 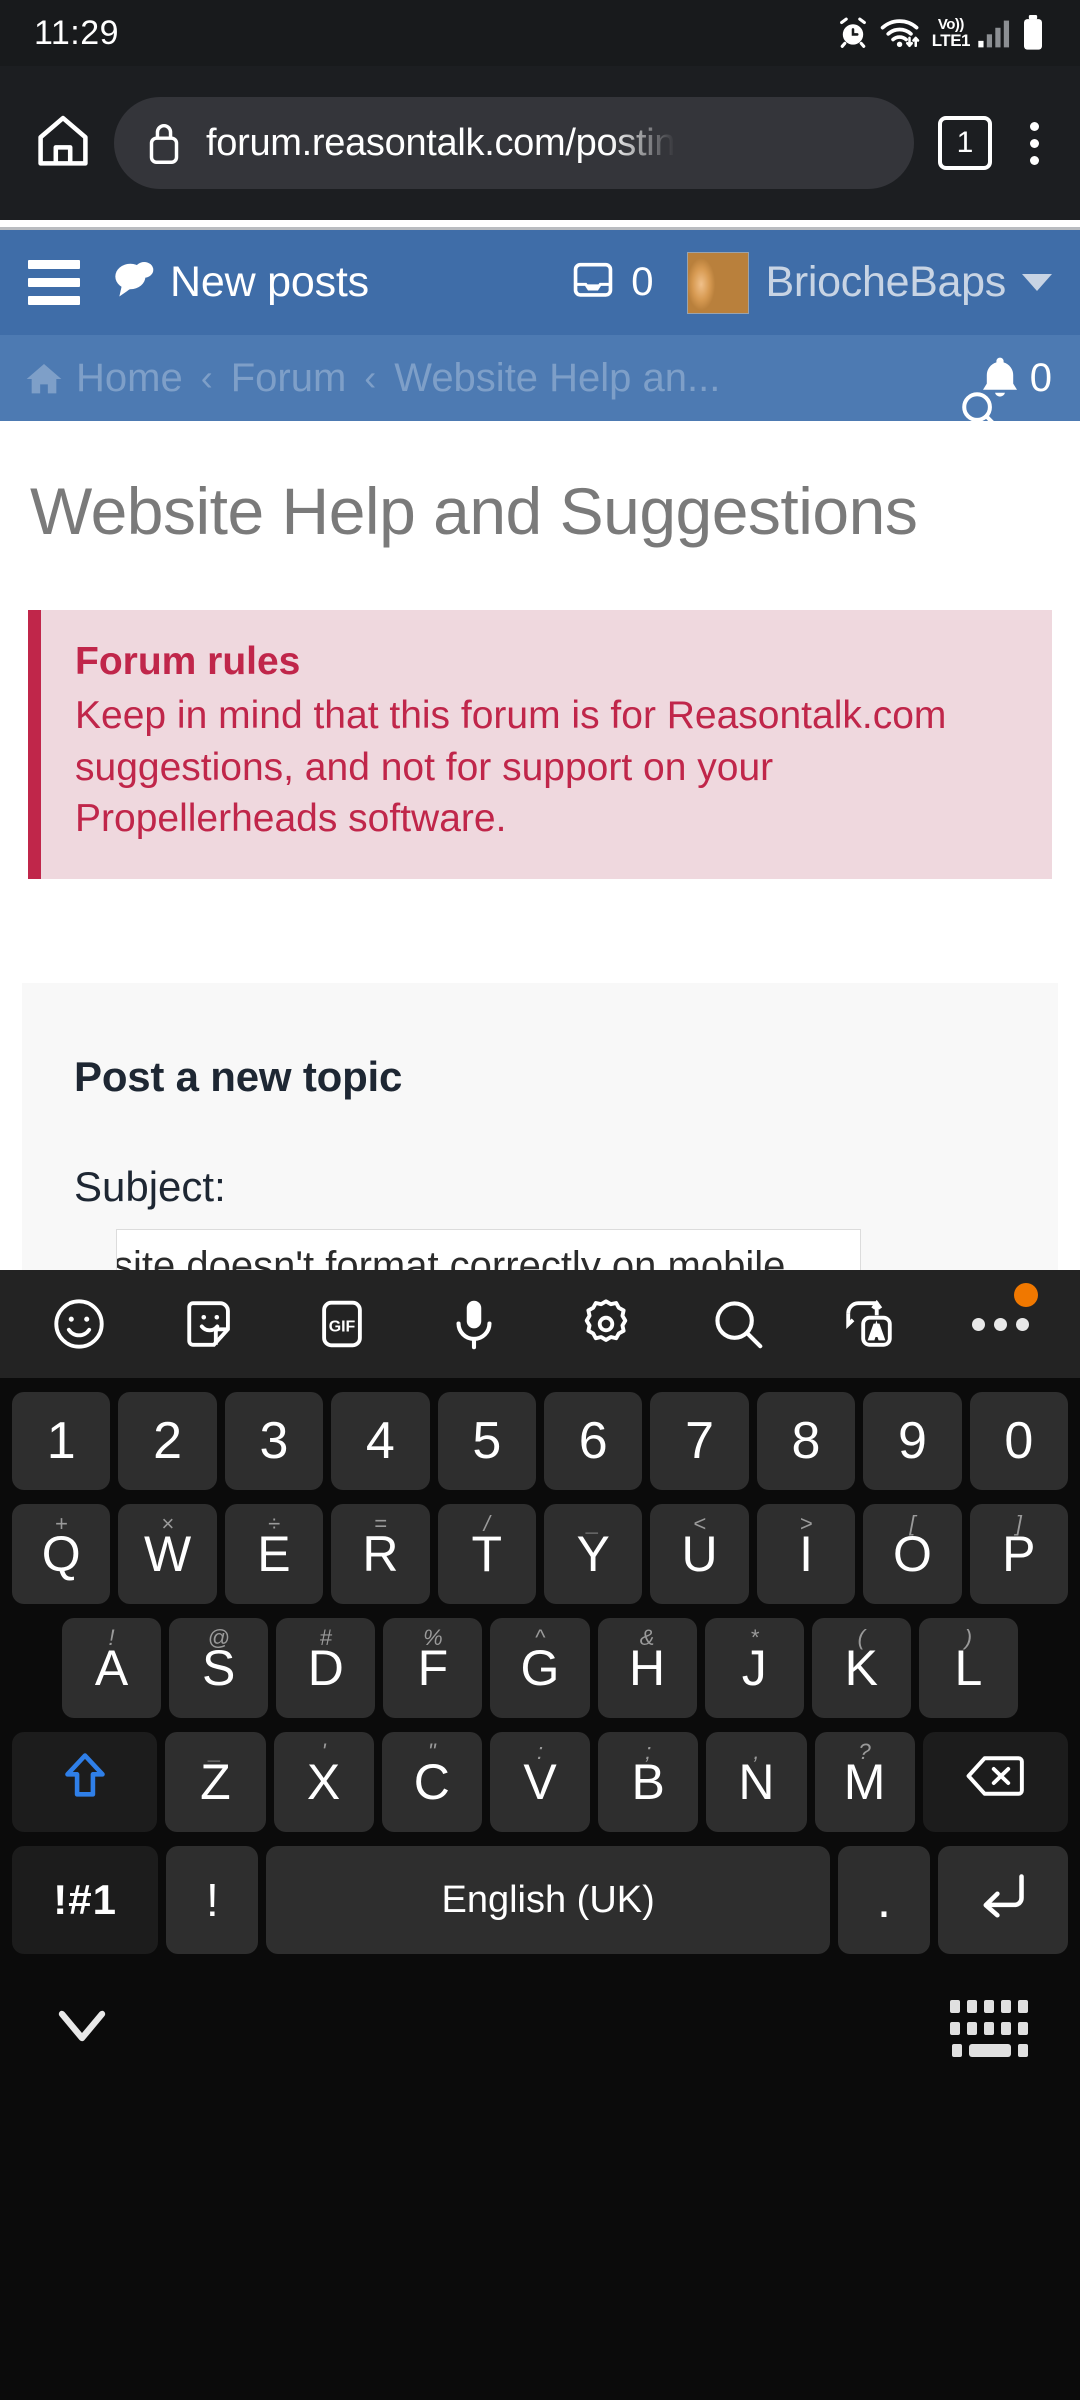 What do you see at coordinates (85, 1900) in the screenshot?
I see `symbols-key: !#1` at bounding box center [85, 1900].